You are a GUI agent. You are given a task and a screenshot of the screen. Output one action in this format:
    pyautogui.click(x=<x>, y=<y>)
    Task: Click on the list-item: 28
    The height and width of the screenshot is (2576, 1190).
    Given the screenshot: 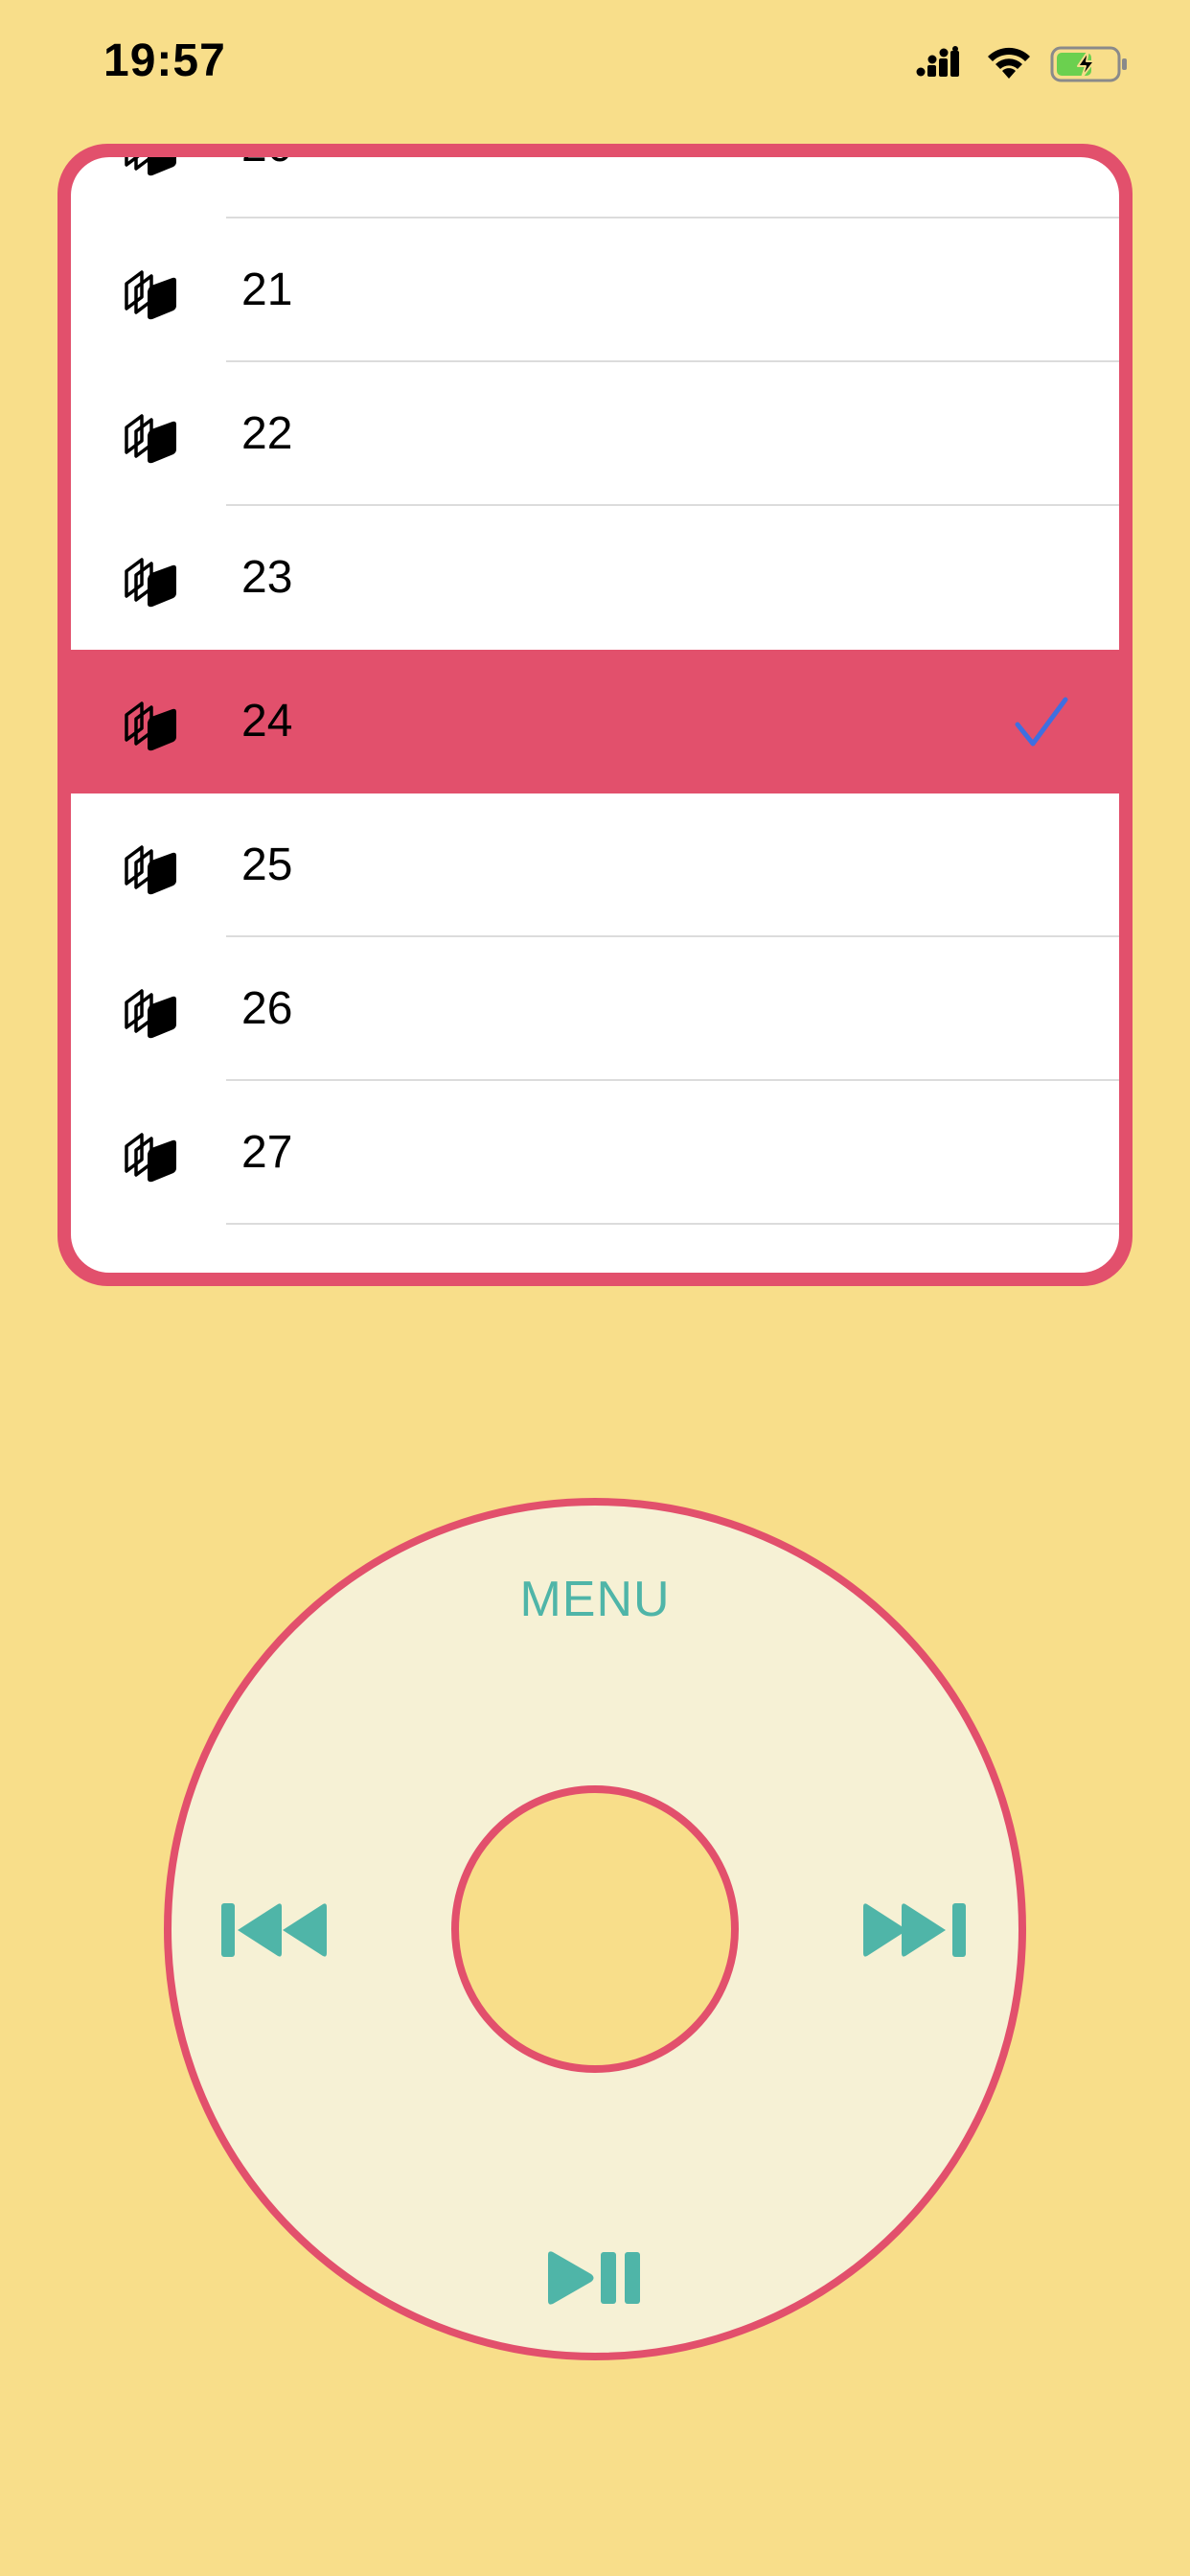 What is the action you would take?
    pyautogui.click(x=595, y=1249)
    